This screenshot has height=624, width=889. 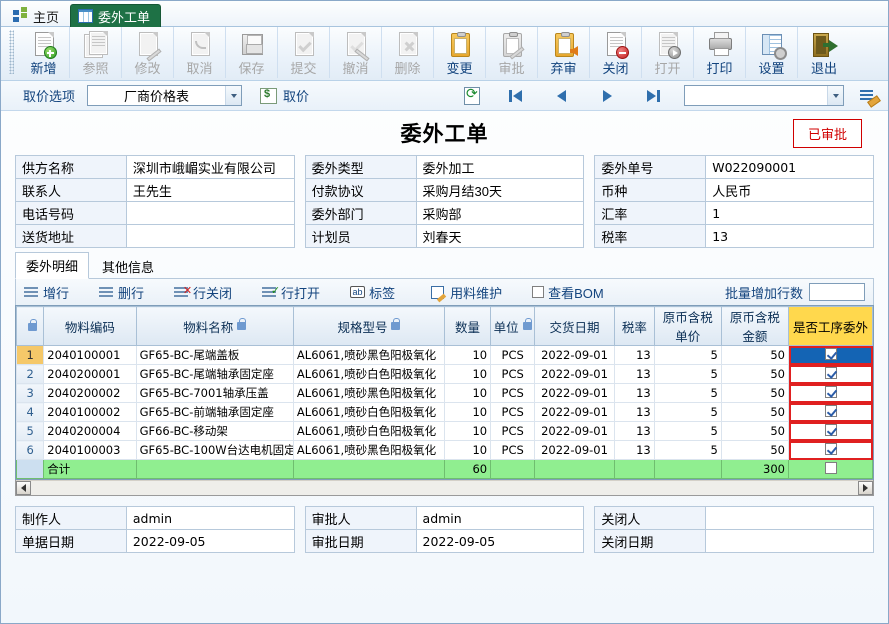 What do you see at coordinates (687, 326) in the screenshot?
I see `col-unit-price-with-tax: 原币含税单价` at bounding box center [687, 326].